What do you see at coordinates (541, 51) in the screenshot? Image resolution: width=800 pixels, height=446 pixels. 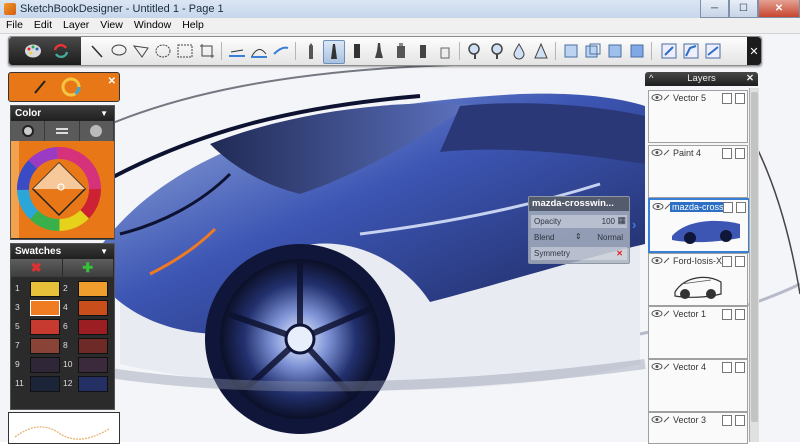 I see `sharpen-icon` at bounding box center [541, 51].